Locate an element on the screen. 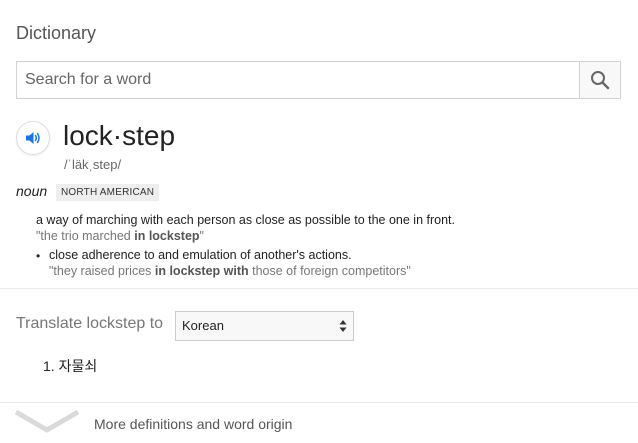  pronunciation-button is located at coordinates (33, 138).